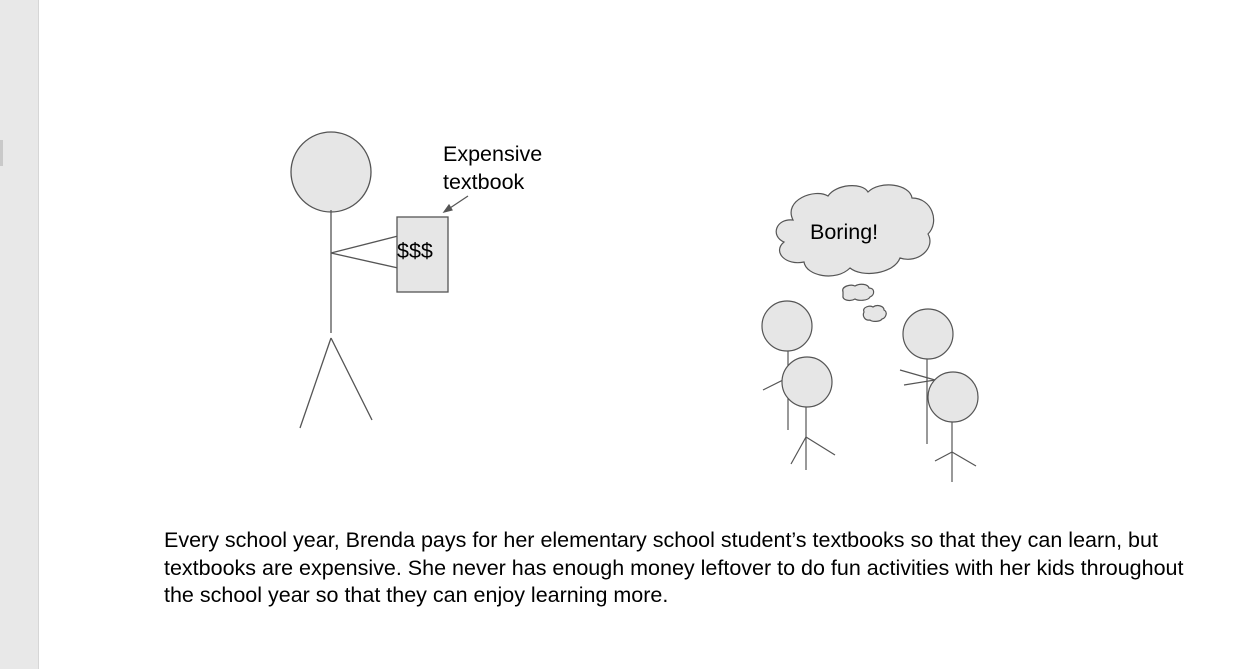  Describe the element at coordinates (874, 313) in the screenshot. I see `thought-bubble-small` at that location.